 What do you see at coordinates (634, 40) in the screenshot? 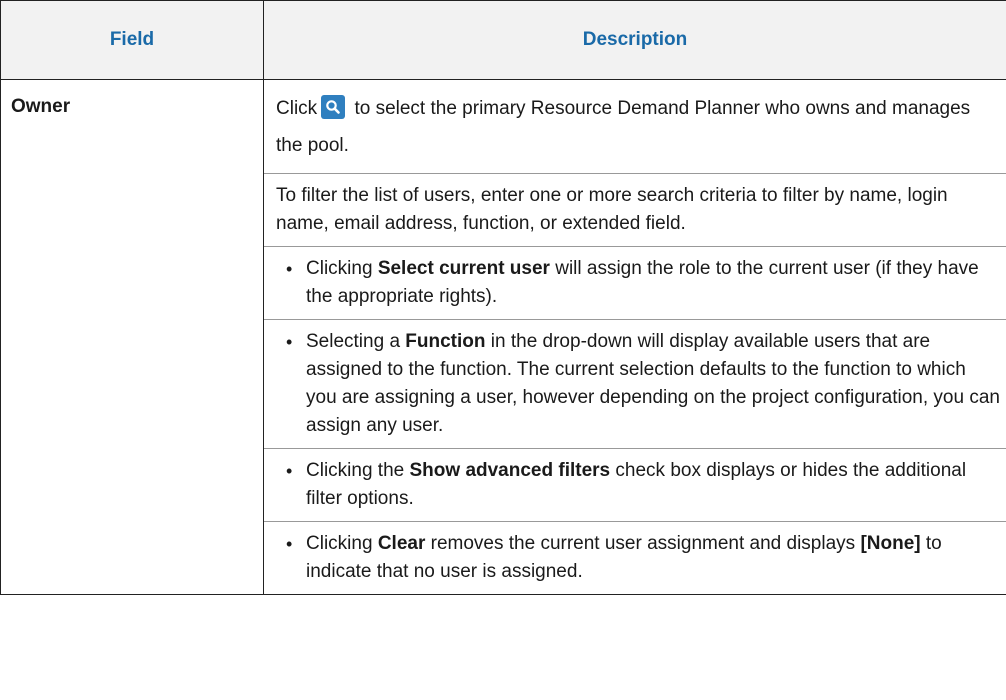
I see `header-description: Description` at bounding box center [634, 40].